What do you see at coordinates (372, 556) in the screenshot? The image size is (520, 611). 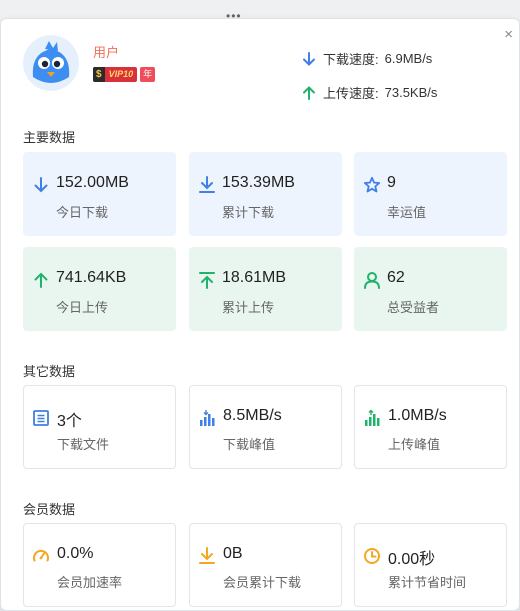 I see `clock-icon` at bounding box center [372, 556].